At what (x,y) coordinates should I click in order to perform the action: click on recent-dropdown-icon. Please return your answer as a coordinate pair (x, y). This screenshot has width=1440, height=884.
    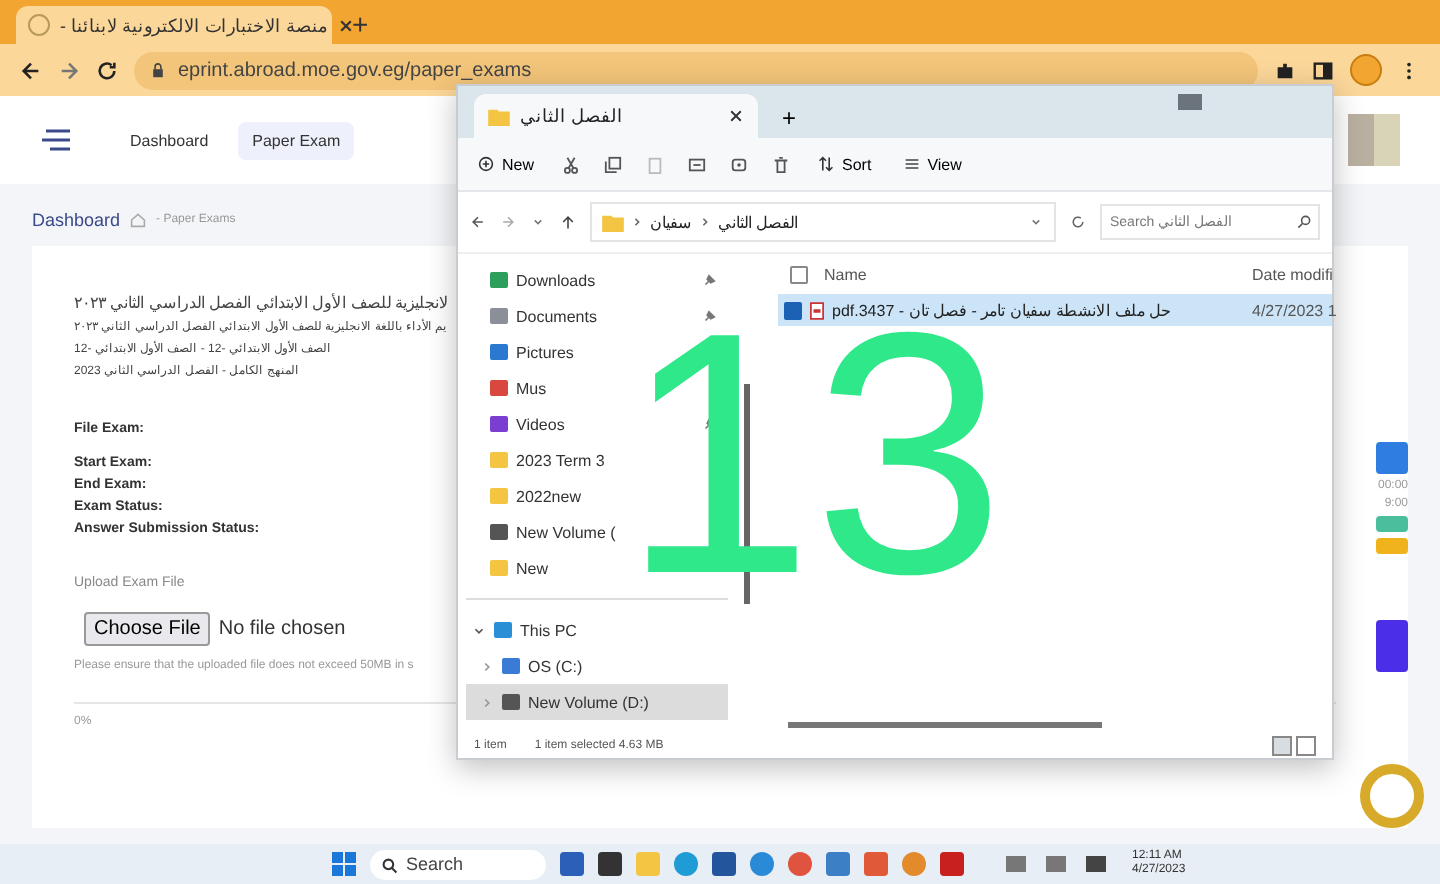
    Looking at the image, I should click on (538, 222).